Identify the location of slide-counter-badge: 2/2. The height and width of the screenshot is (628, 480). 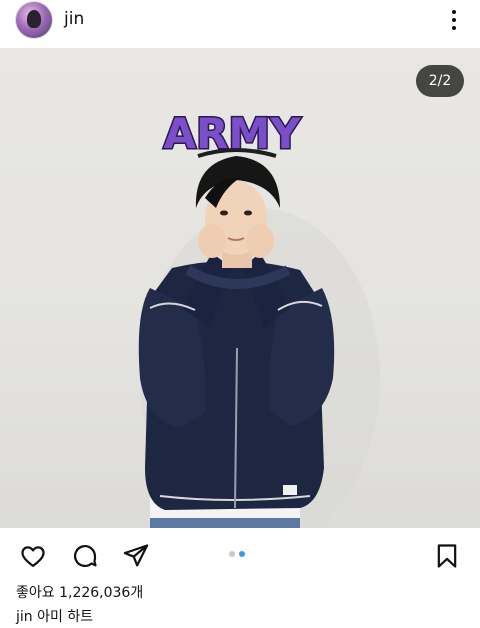
(440, 81).